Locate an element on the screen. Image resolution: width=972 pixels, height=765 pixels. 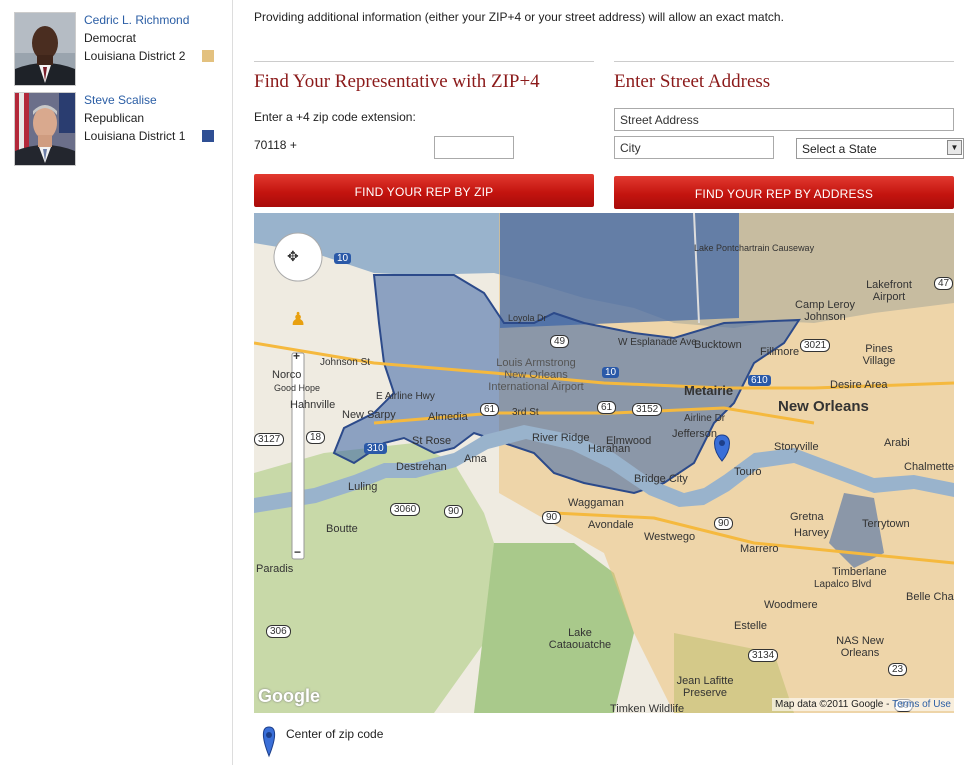
map-label: Timken Wildlife is located at coordinates (647, 708).